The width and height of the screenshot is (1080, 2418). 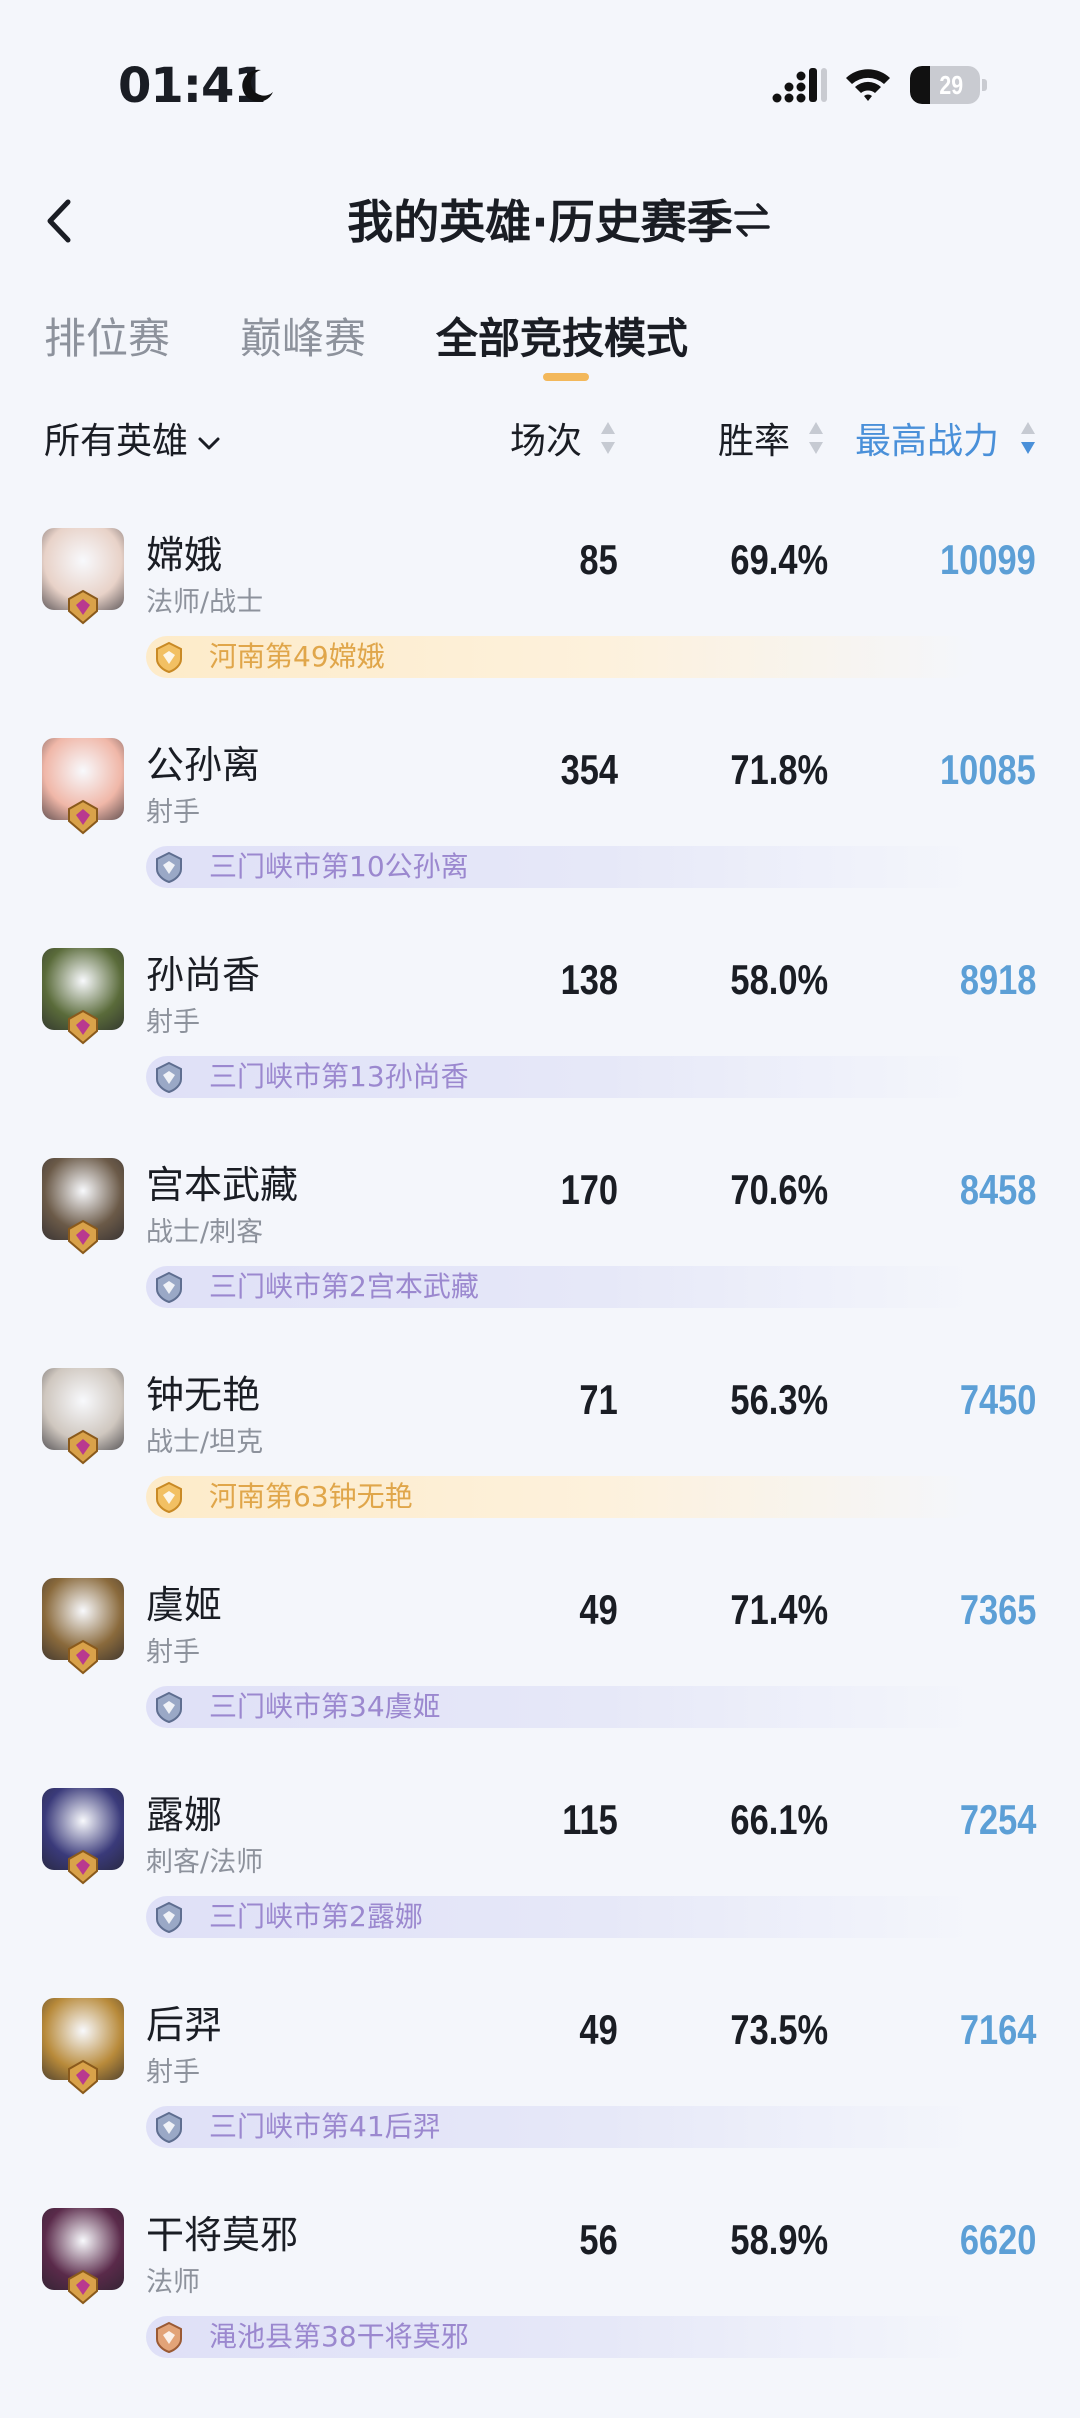 What do you see at coordinates (325, 1706) in the screenshot?
I see `rank-title-text: 三门峡市第34虞姬` at bounding box center [325, 1706].